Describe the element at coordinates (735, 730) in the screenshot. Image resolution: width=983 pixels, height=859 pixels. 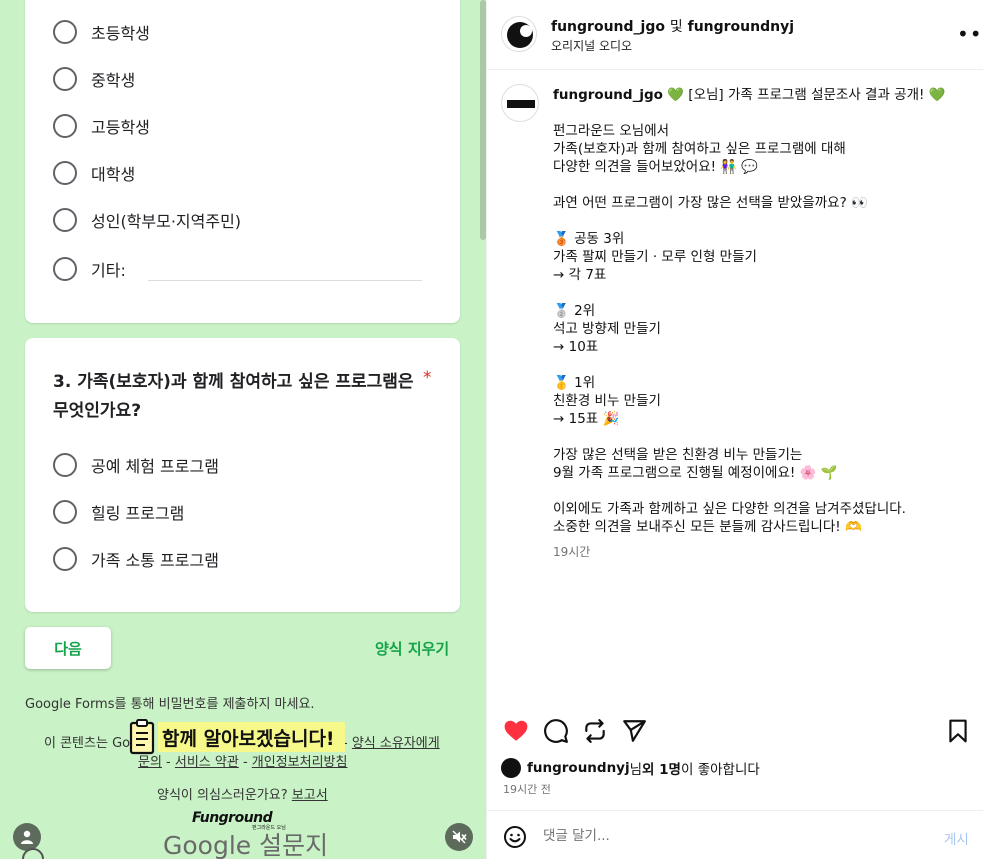
I see `action-bar` at that location.